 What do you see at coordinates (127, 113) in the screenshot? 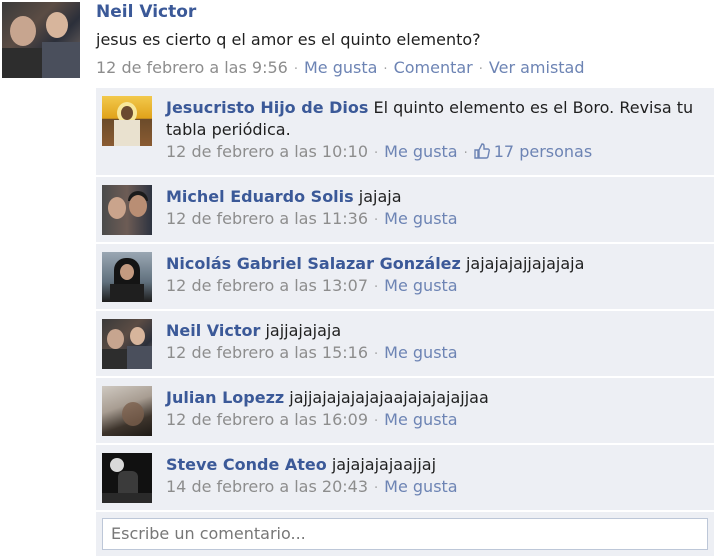
I see `avatar-head` at bounding box center [127, 113].